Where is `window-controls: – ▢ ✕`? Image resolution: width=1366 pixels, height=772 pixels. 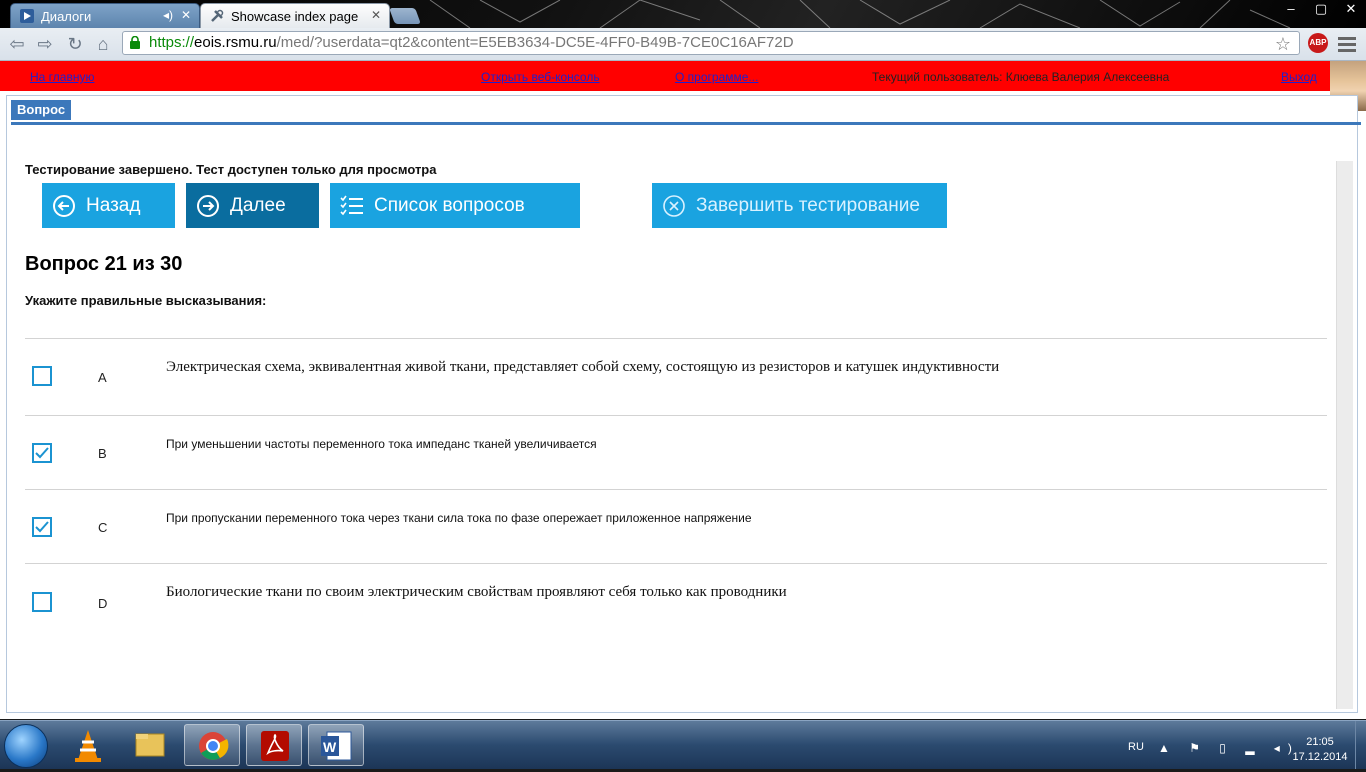
window-controls: – ▢ ✕ is located at coordinates (1321, 10).